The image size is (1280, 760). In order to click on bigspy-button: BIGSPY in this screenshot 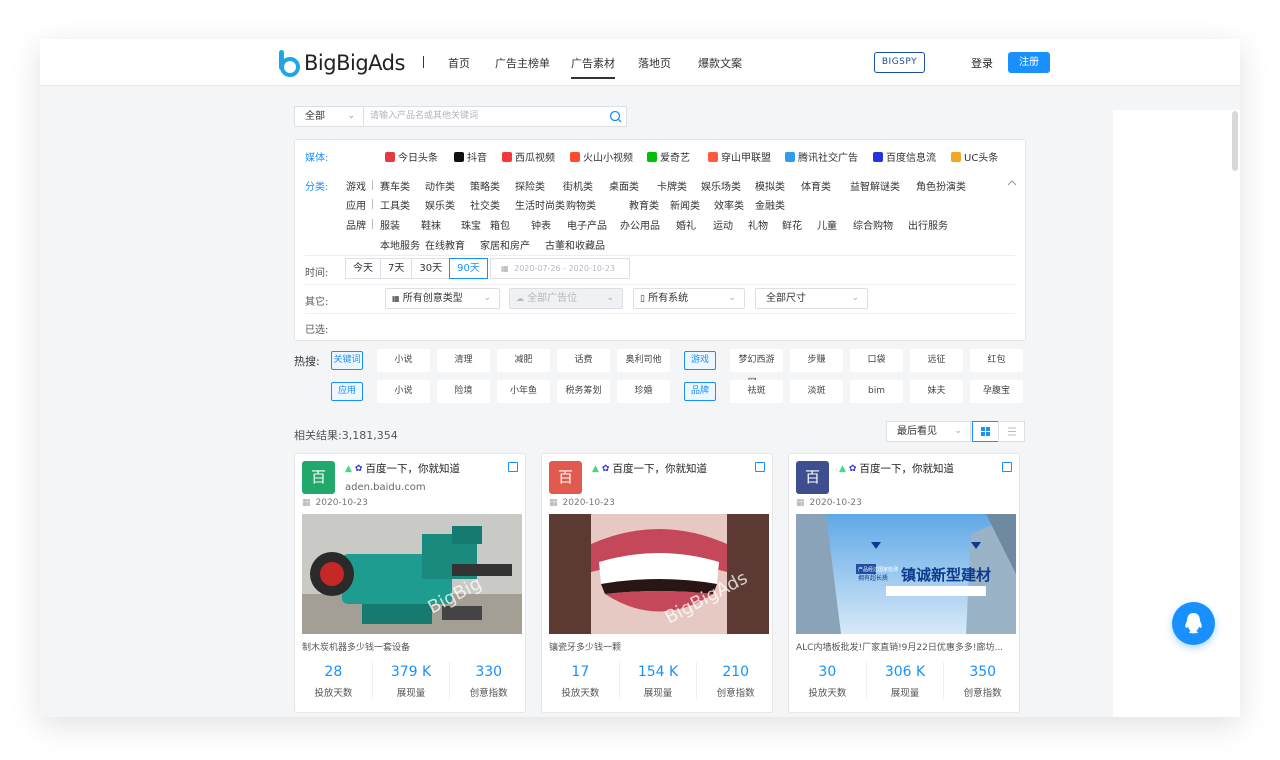, I will do `click(899, 62)`.